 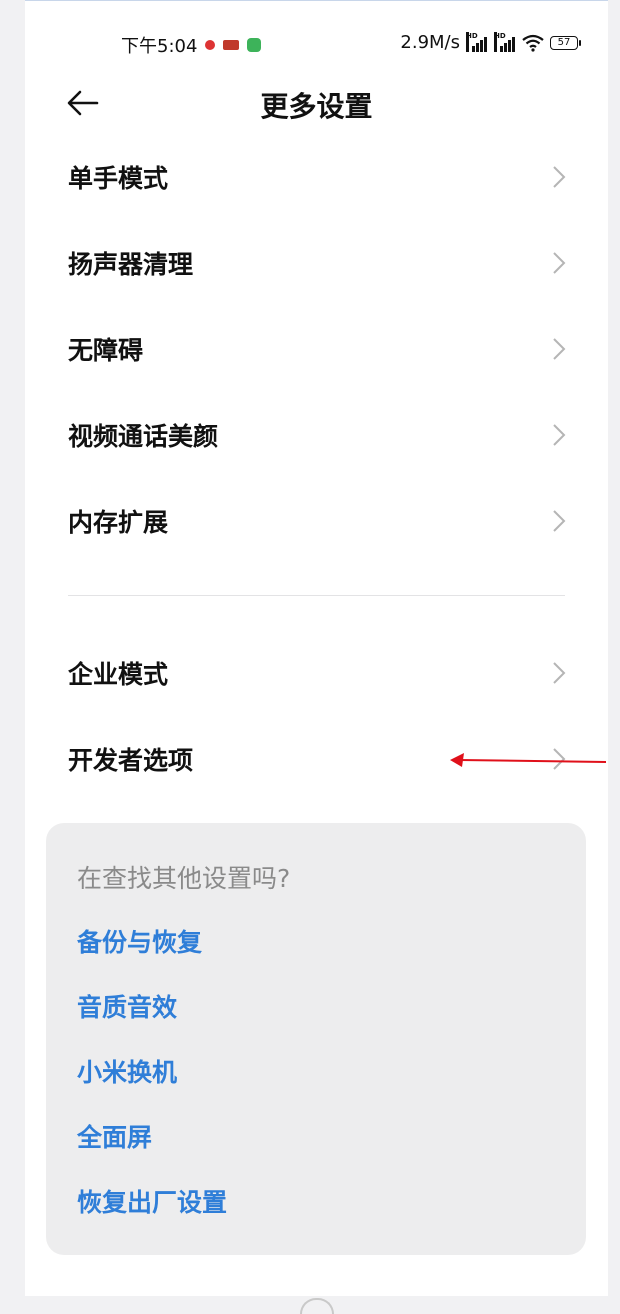 I want to click on settings-item-video-call-beauty: 视频通话美颜, so click(x=316, y=434).